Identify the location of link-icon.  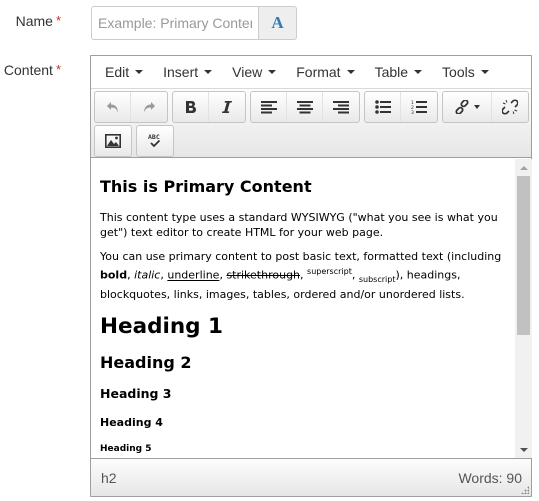
(461, 107).